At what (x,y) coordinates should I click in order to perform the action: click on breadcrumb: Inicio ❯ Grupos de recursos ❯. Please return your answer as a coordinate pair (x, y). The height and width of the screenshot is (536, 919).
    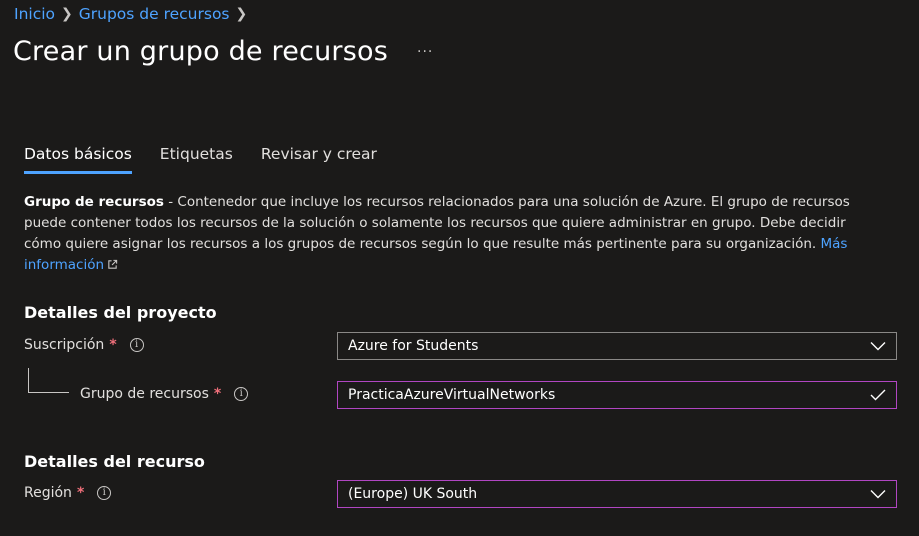
    Looking at the image, I should click on (130, 14).